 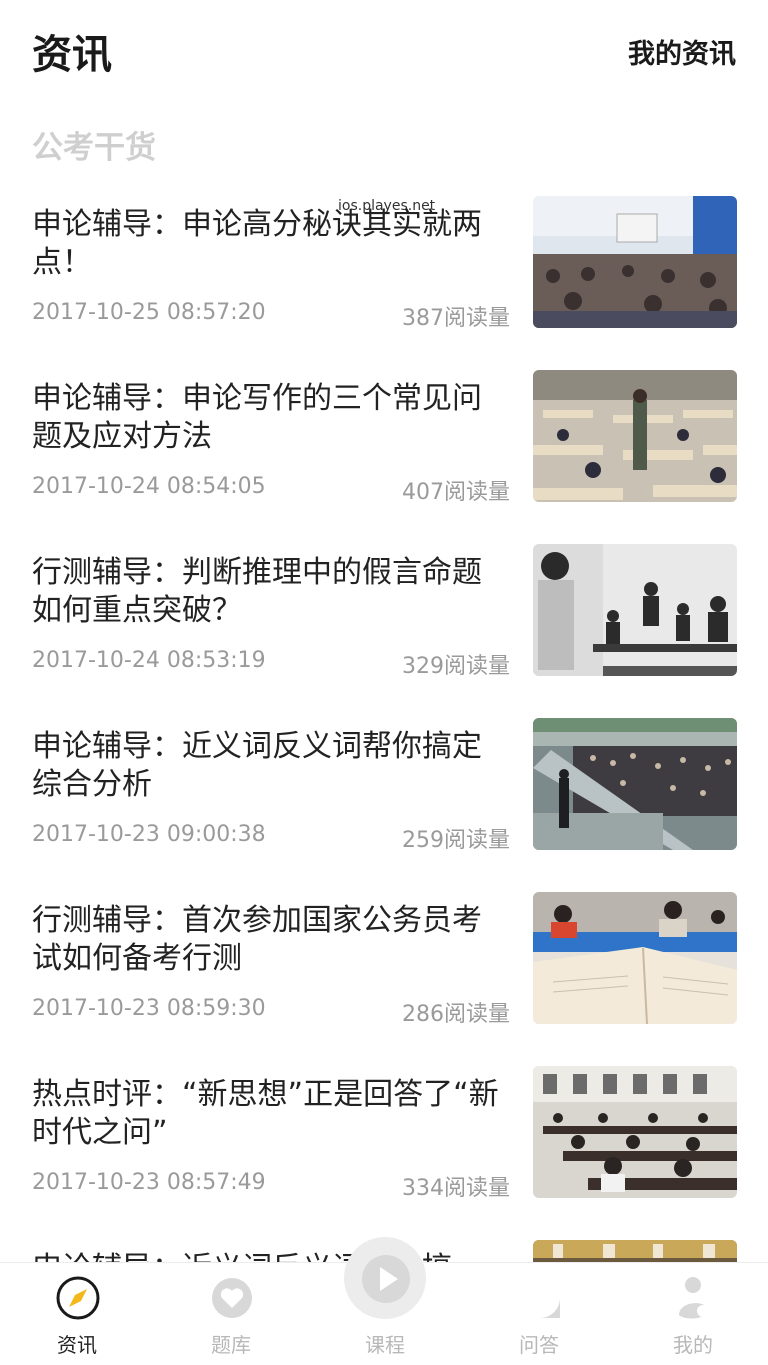 I want to click on bottom-tab-bar: 资讯 题库 课程 问答 我的, so click(x=384, y=1301).